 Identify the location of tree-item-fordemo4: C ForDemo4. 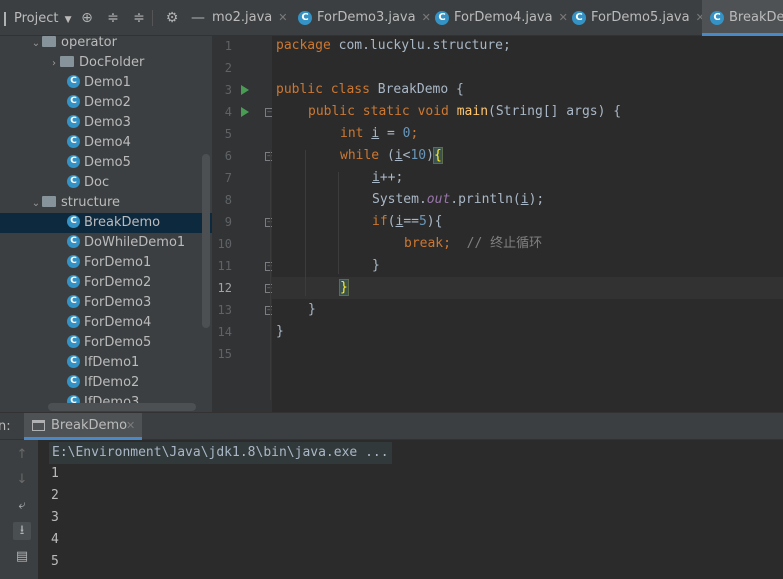
(106, 323).